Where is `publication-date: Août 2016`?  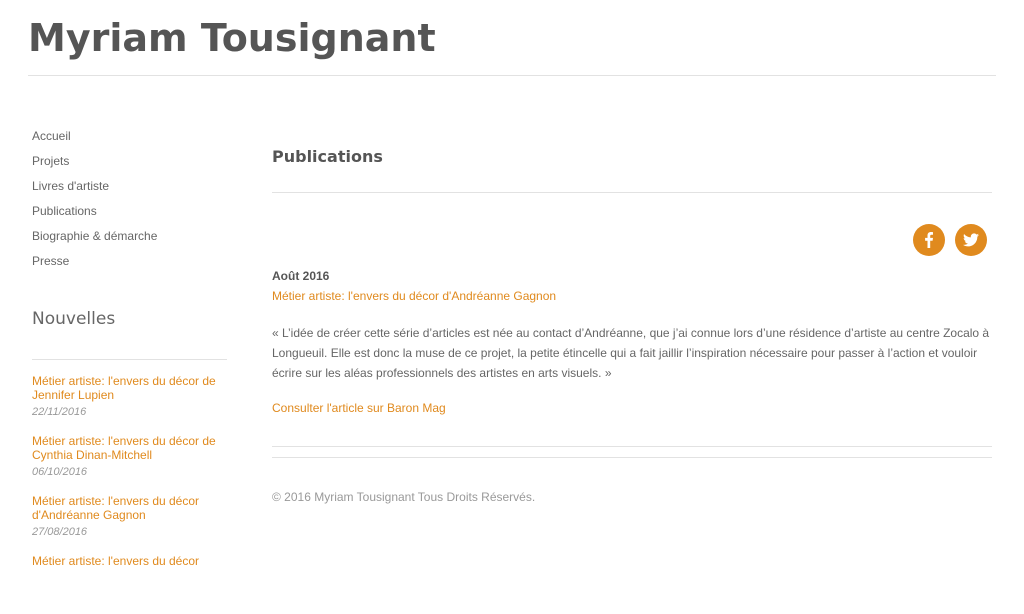 publication-date: Août 2016 is located at coordinates (301, 276).